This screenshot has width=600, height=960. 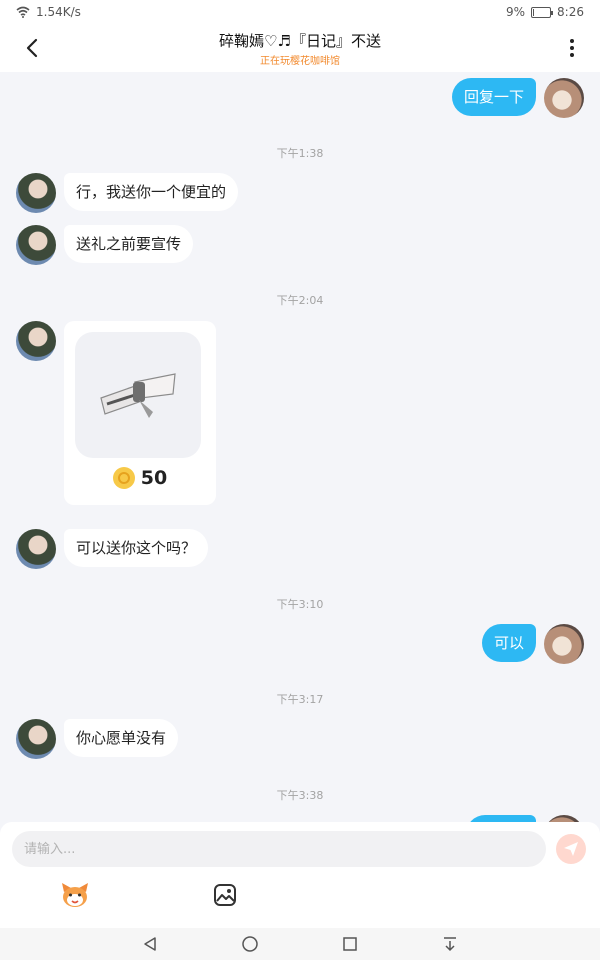 I want to click on battery-icon, so click(x=542, y=12).